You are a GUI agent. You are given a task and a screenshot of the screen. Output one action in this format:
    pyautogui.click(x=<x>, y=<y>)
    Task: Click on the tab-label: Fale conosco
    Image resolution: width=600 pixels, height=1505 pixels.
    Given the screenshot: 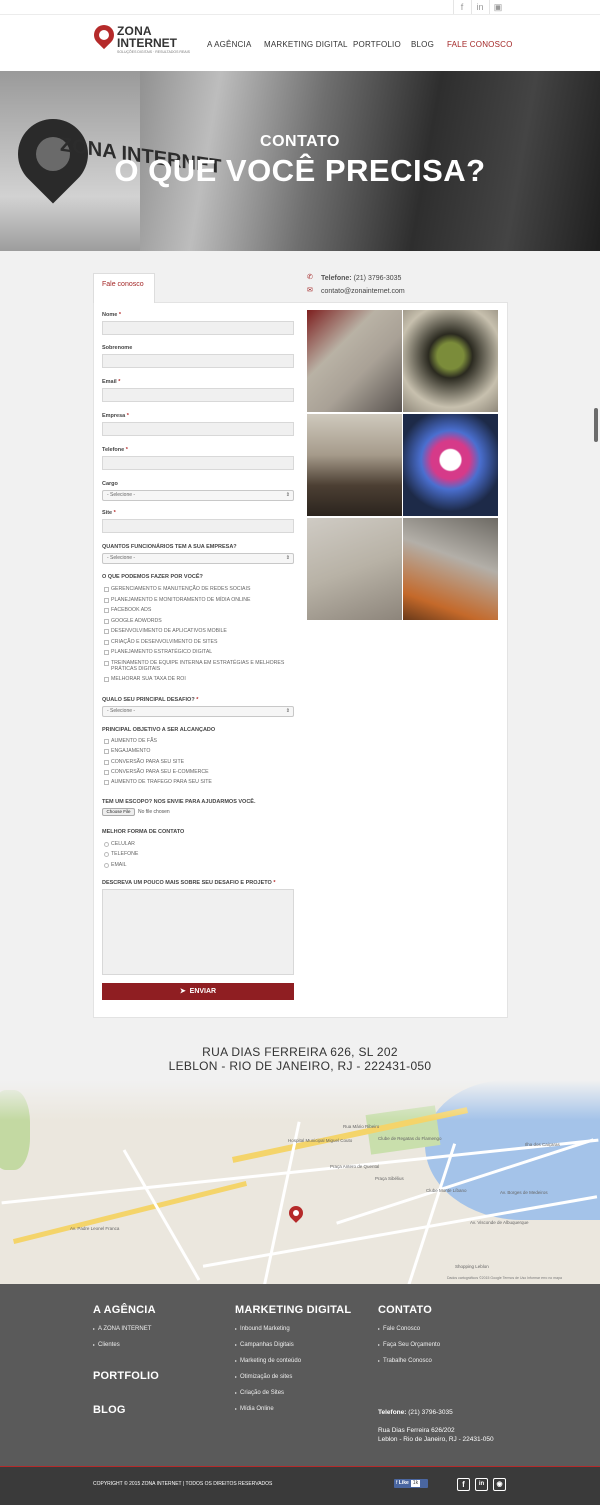 What is the action you would take?
    pyautogui.click(x=123, y=284)
    